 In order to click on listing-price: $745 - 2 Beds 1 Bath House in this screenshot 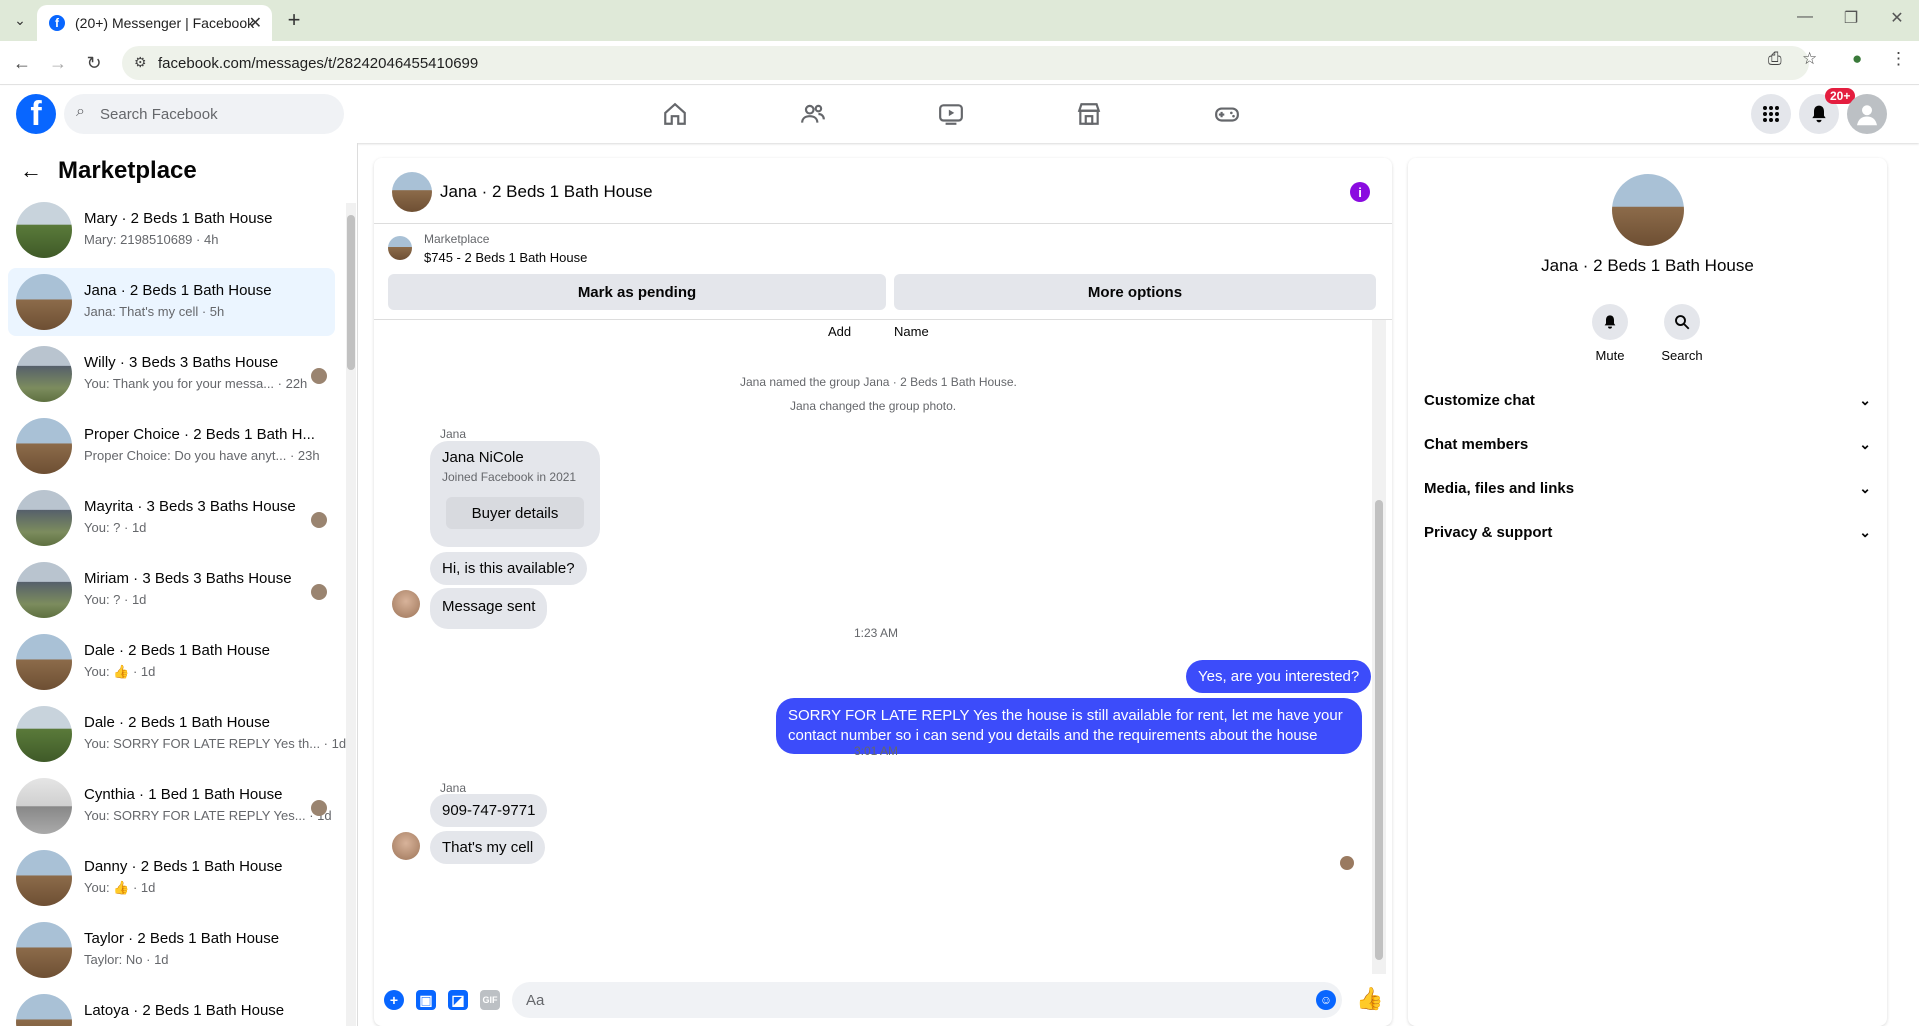, I will do `click(505, 257)`.